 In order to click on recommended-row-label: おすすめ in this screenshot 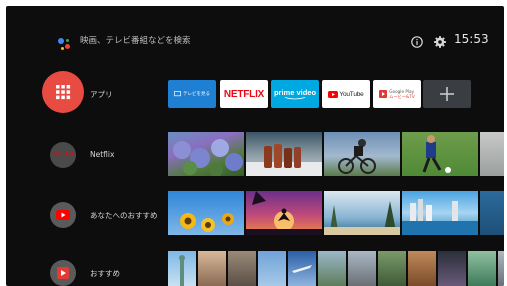, I will do `click(105, 273)`.